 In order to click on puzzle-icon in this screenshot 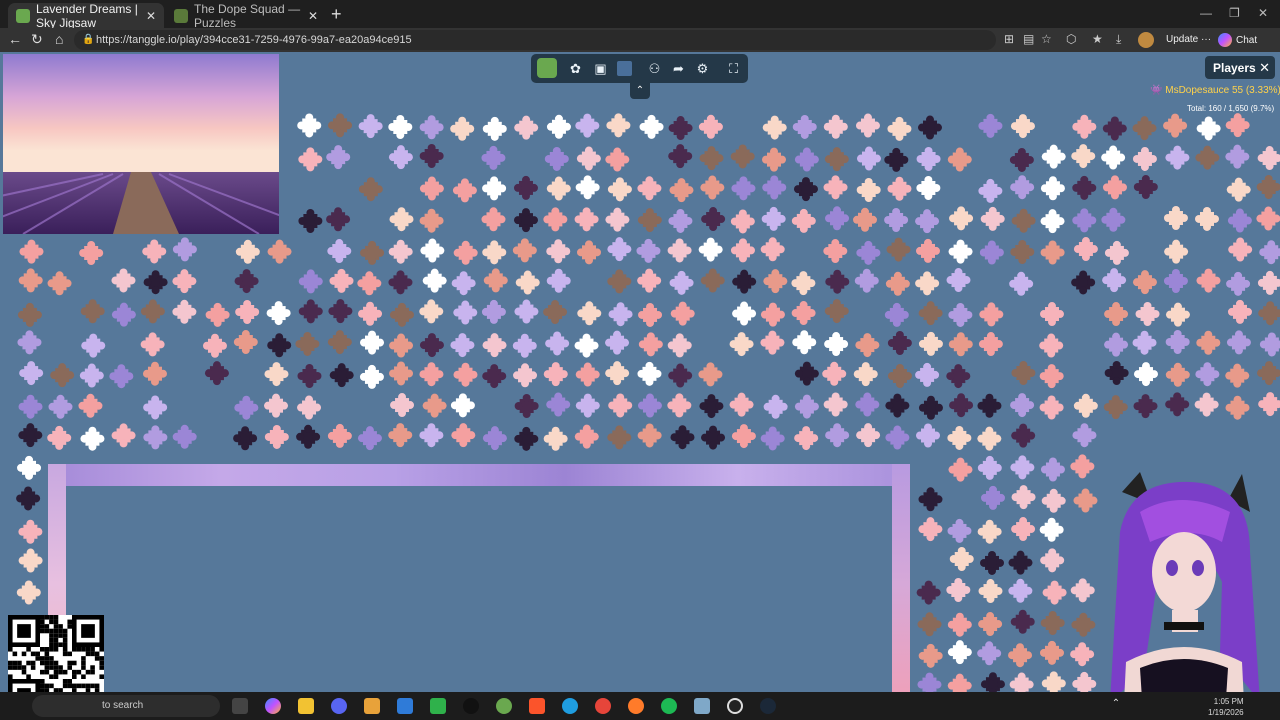, I will do `click(547, 68)`.